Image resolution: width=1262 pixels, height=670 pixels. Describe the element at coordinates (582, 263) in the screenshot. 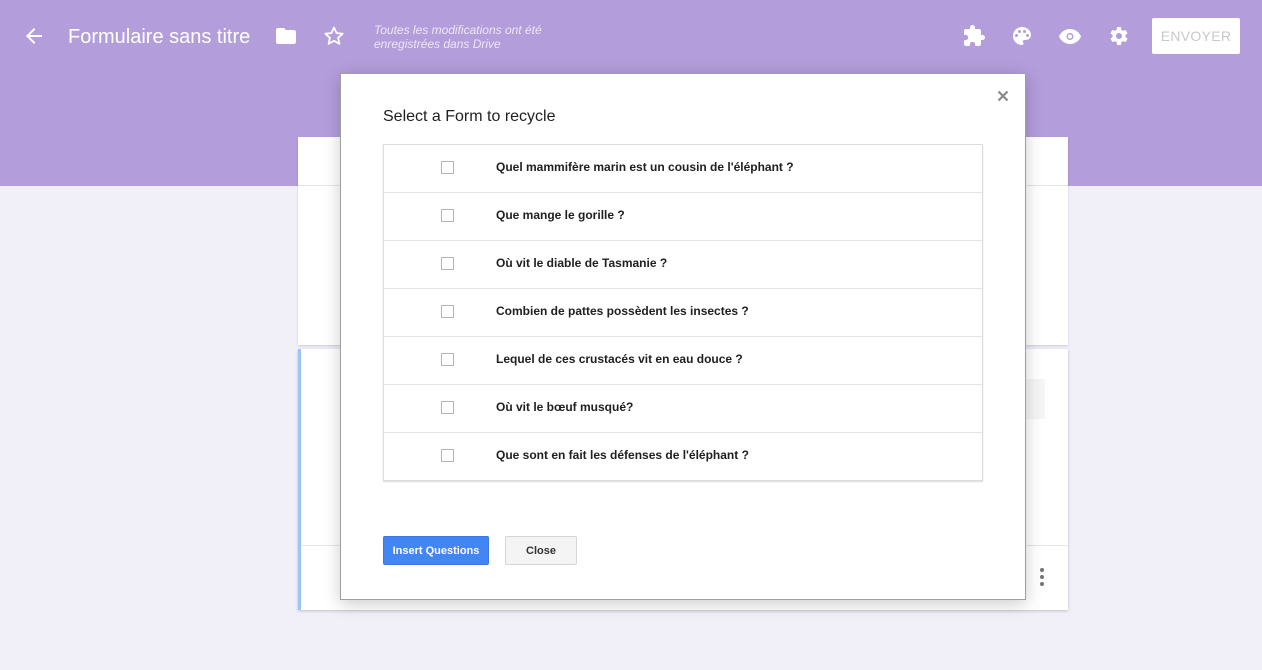

I see `question-text: Où vit le diable de Tasmanie ?` at that location.